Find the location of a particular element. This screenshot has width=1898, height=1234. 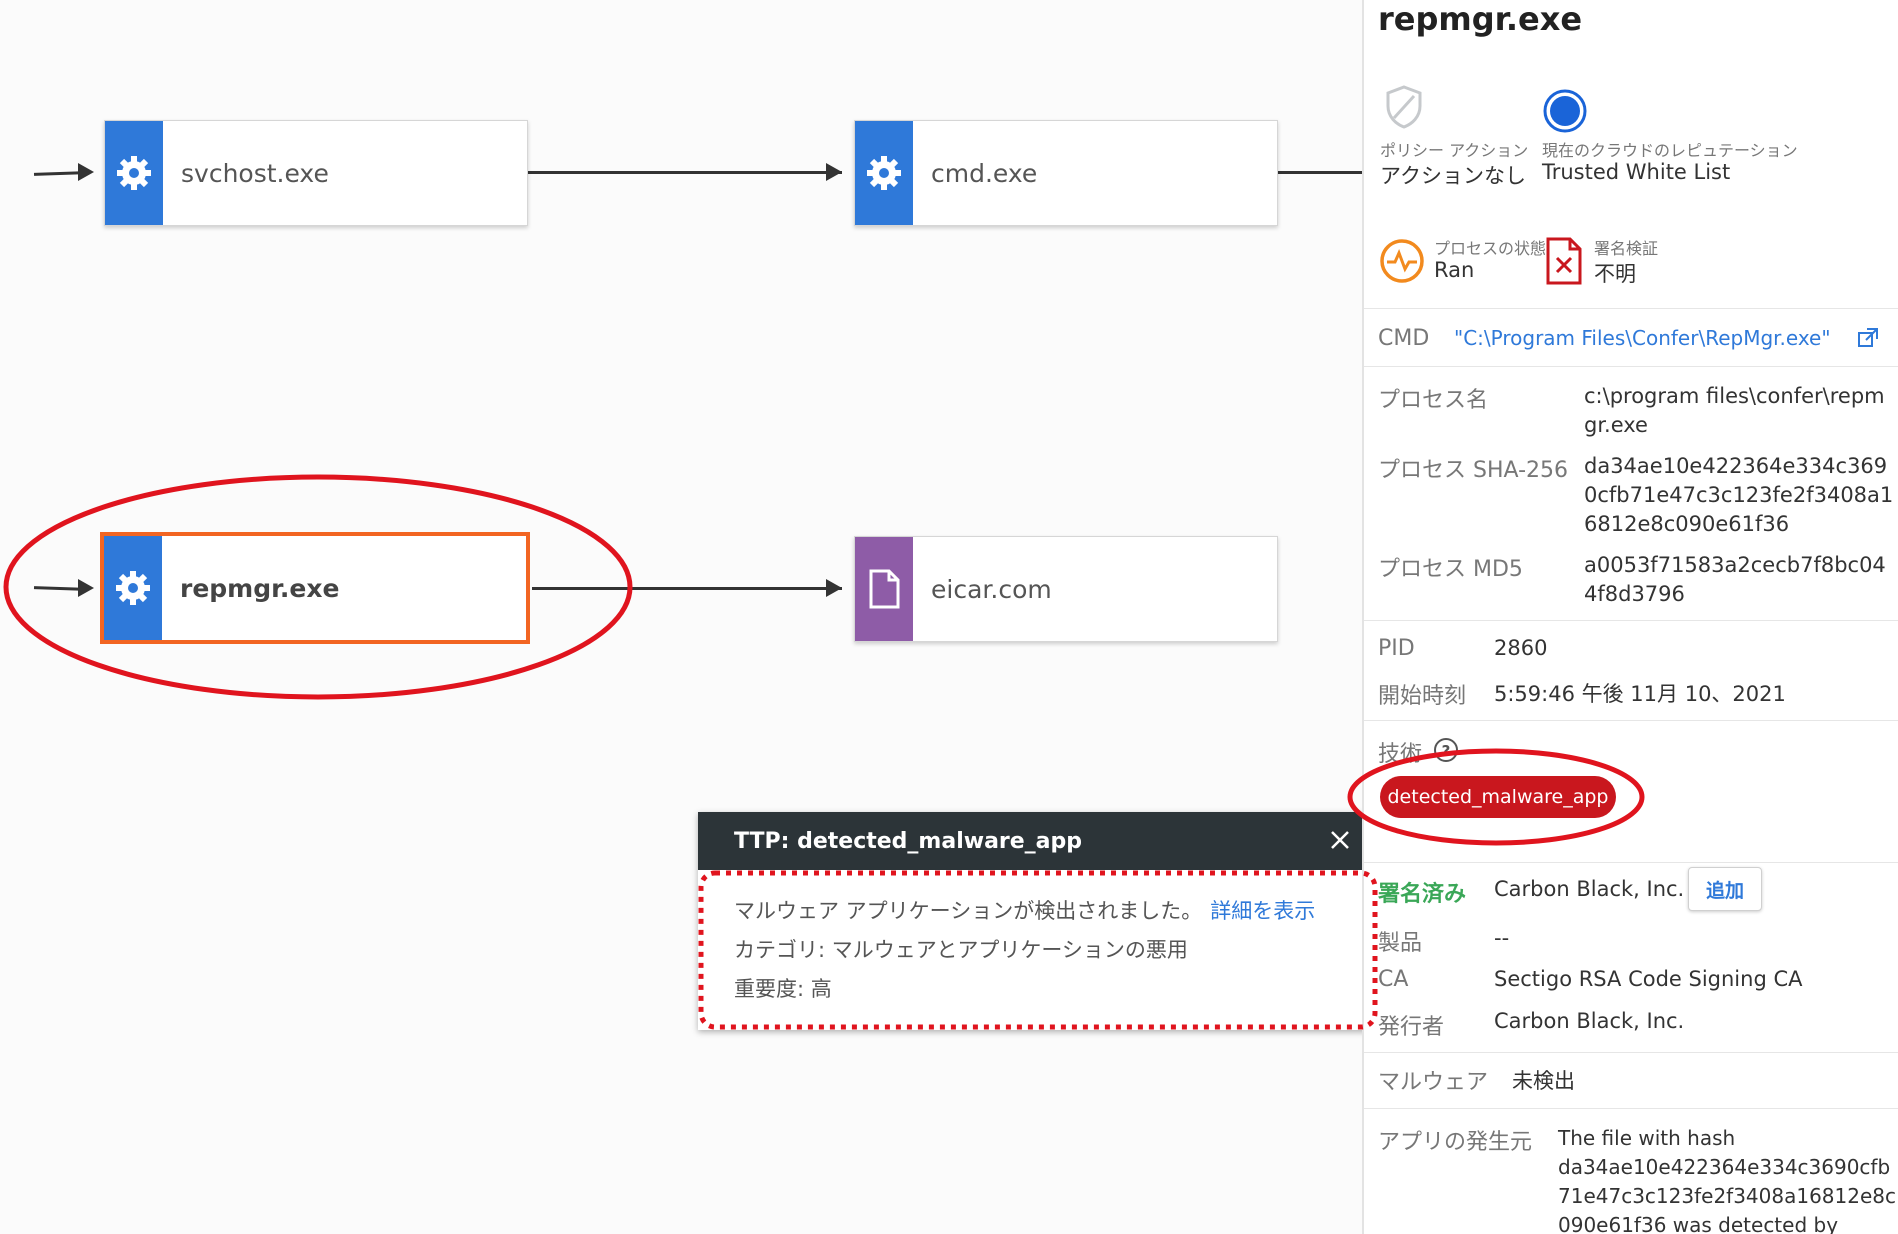

sha256-label: プロセス SHA-256 is located at coordinates (1473, 470).